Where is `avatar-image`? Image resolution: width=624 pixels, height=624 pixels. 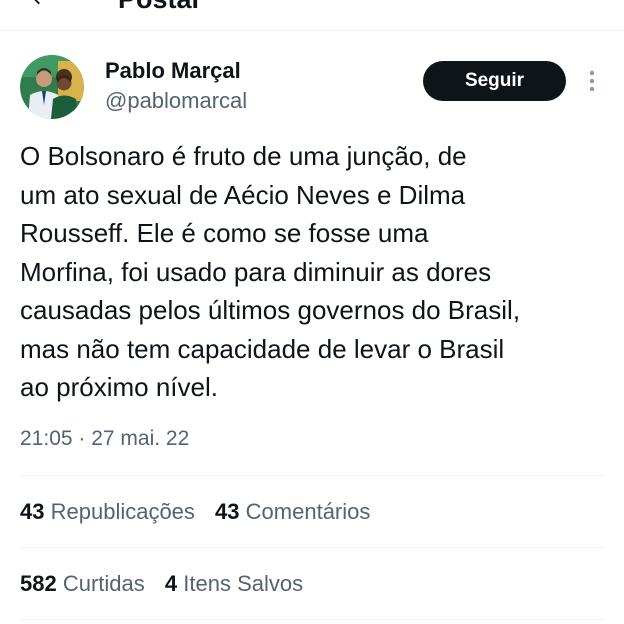
avatar-image is located at coordinates (52, 87).